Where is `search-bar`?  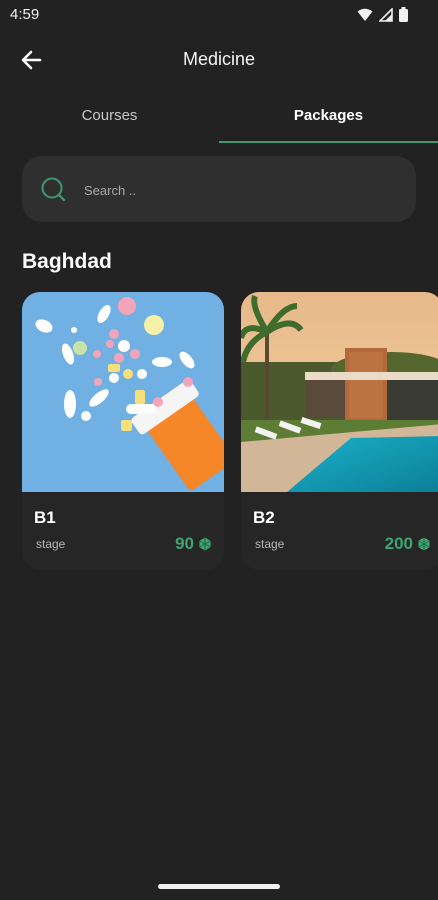
search-bar is located at coordinates (219, 189).